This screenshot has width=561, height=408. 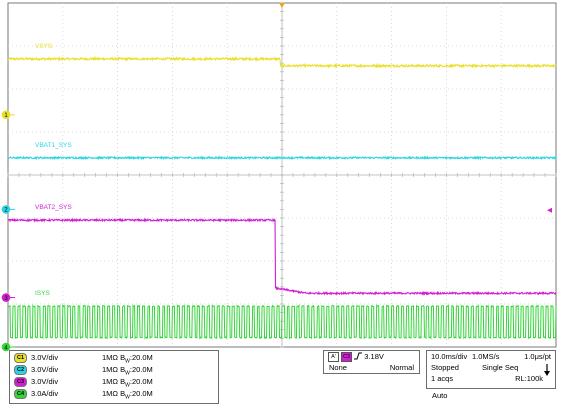 I want to click on channel-chip: C4, so click(x=20, y=394).